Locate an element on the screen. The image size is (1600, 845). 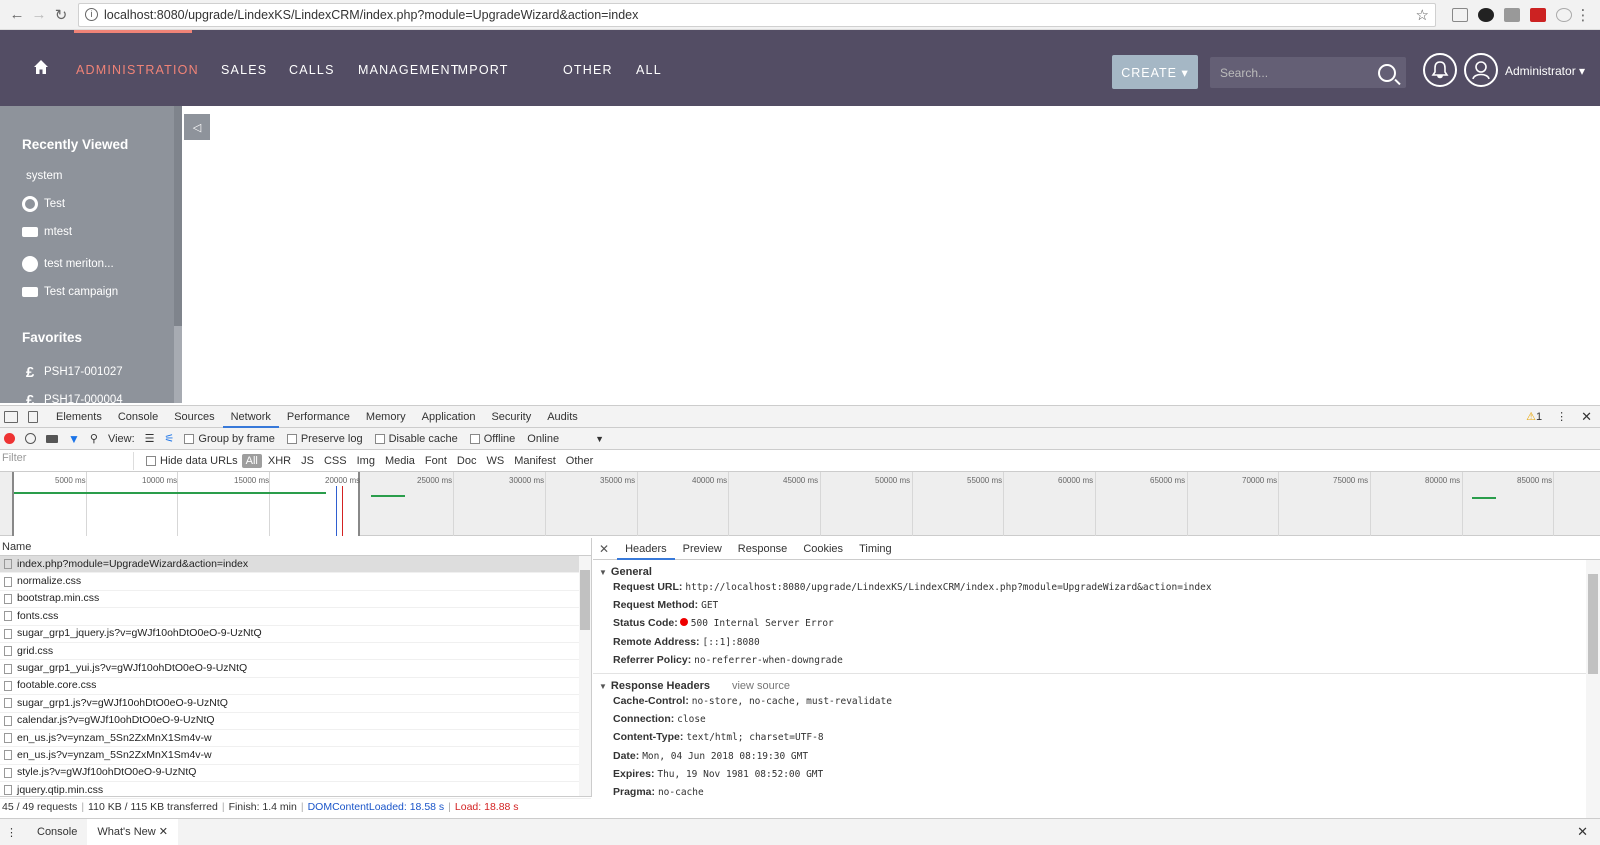
filter-input: Filter is located at coordinates (67, 460).